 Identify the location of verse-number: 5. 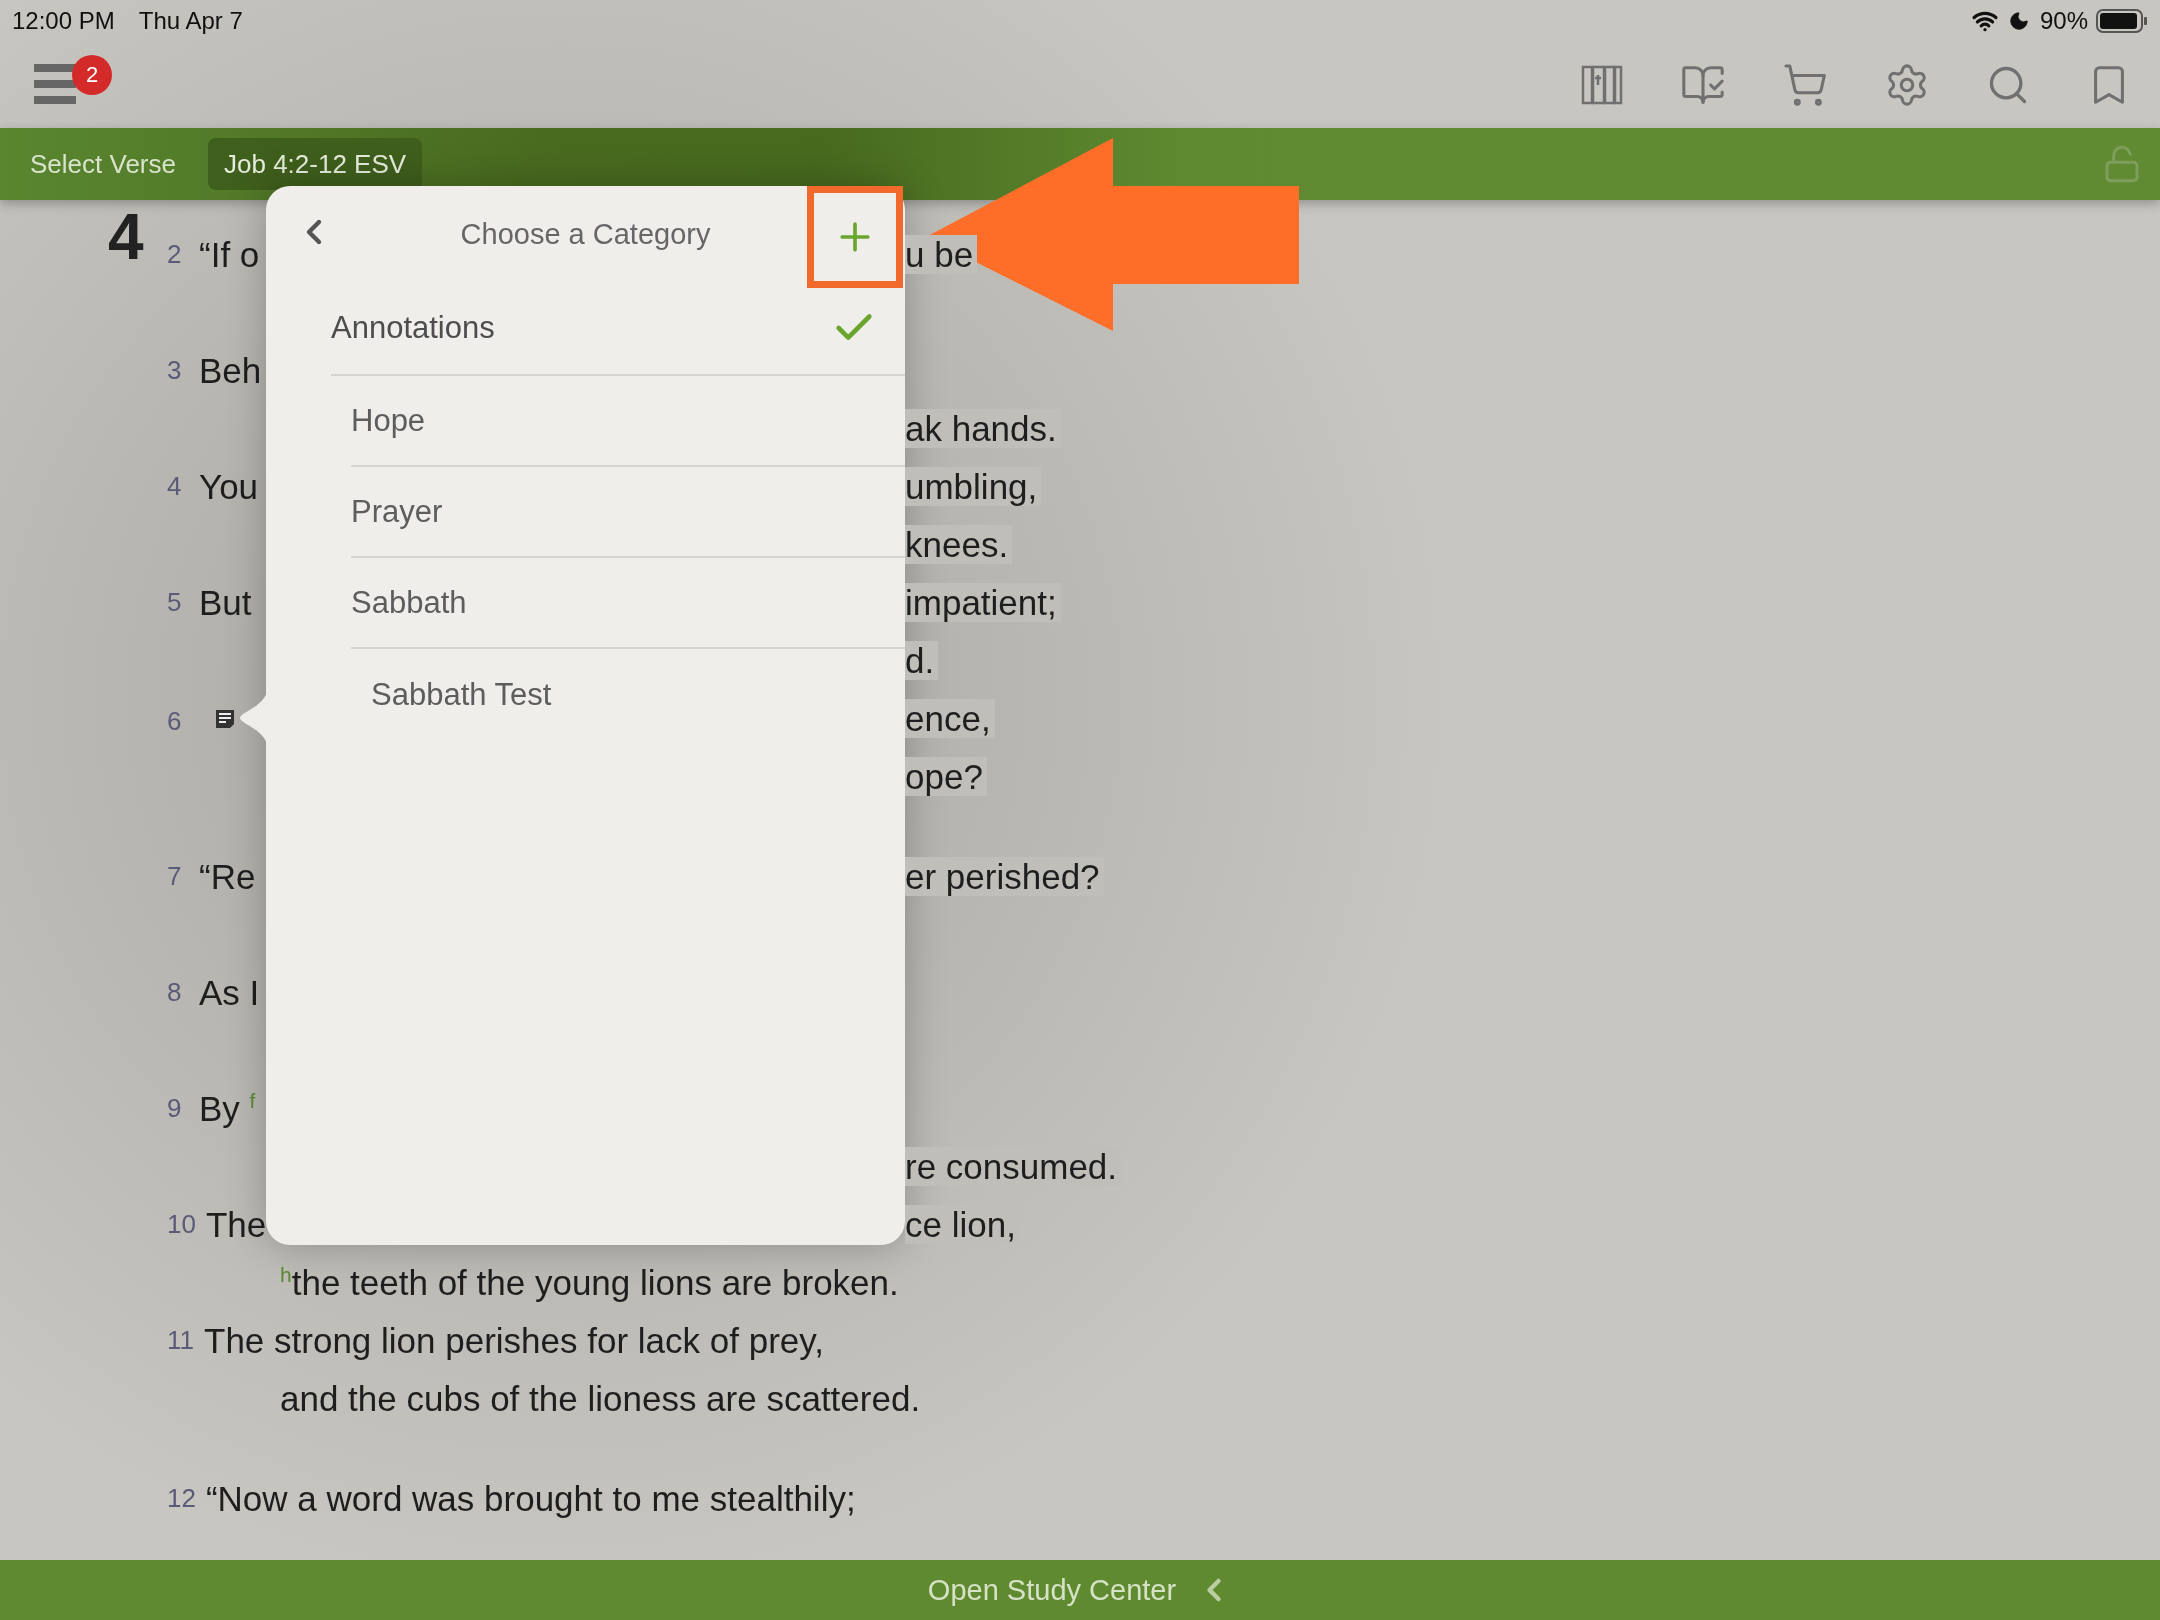
(175, 602).